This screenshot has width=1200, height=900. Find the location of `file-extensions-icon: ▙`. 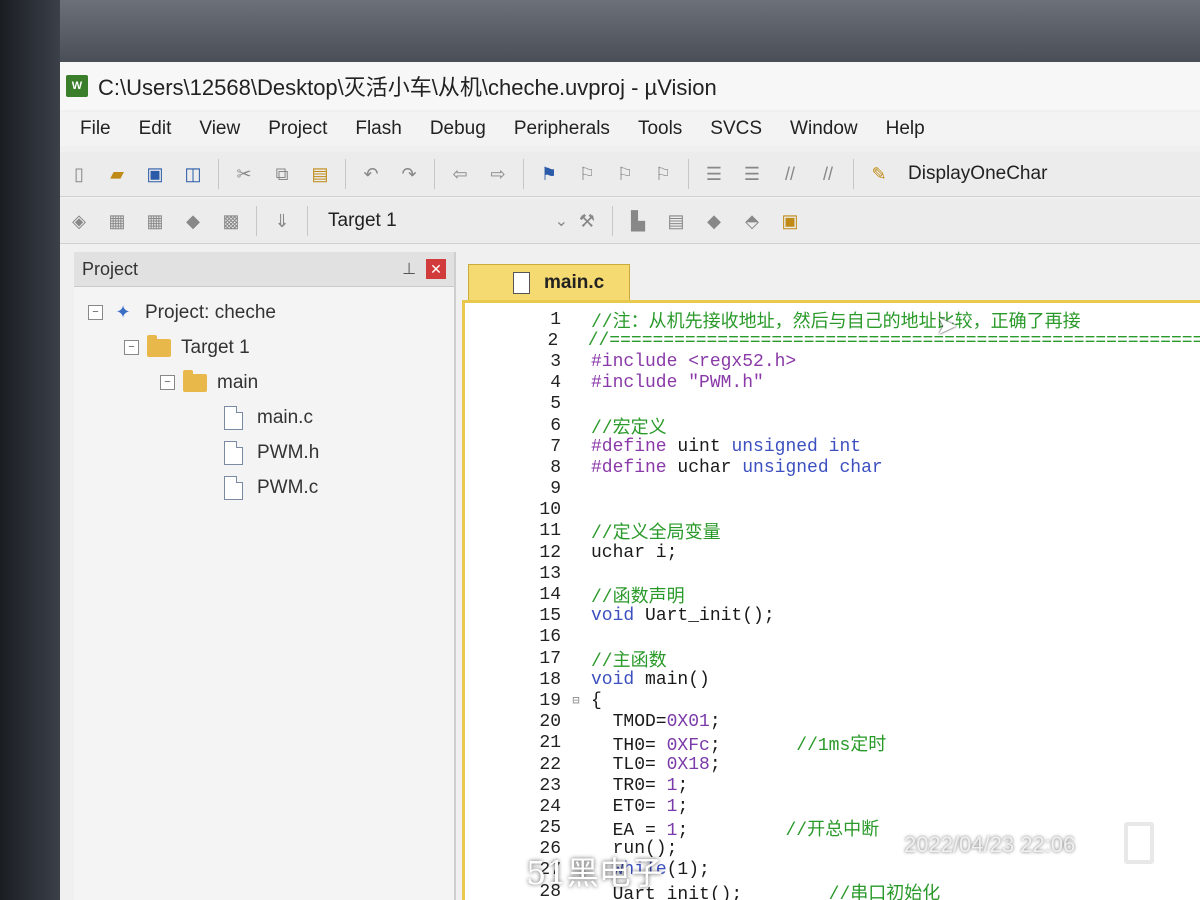

file-extensions-icon: ▙ is located at coordinates (638, 221).